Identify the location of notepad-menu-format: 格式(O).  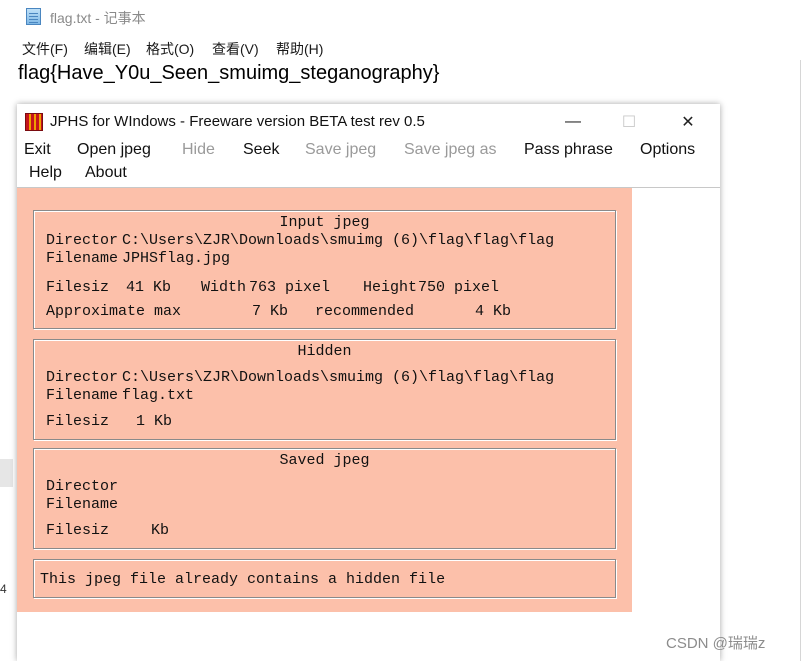
(170, 49).